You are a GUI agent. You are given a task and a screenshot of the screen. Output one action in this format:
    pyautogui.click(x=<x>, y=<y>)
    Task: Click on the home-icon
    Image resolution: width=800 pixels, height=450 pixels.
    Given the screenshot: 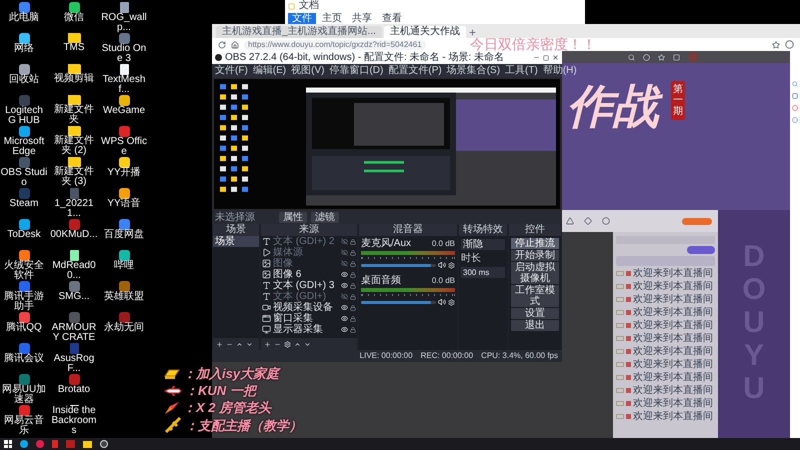 What is the action you would take?
    pyautogui.click(x=235, y=44)
    